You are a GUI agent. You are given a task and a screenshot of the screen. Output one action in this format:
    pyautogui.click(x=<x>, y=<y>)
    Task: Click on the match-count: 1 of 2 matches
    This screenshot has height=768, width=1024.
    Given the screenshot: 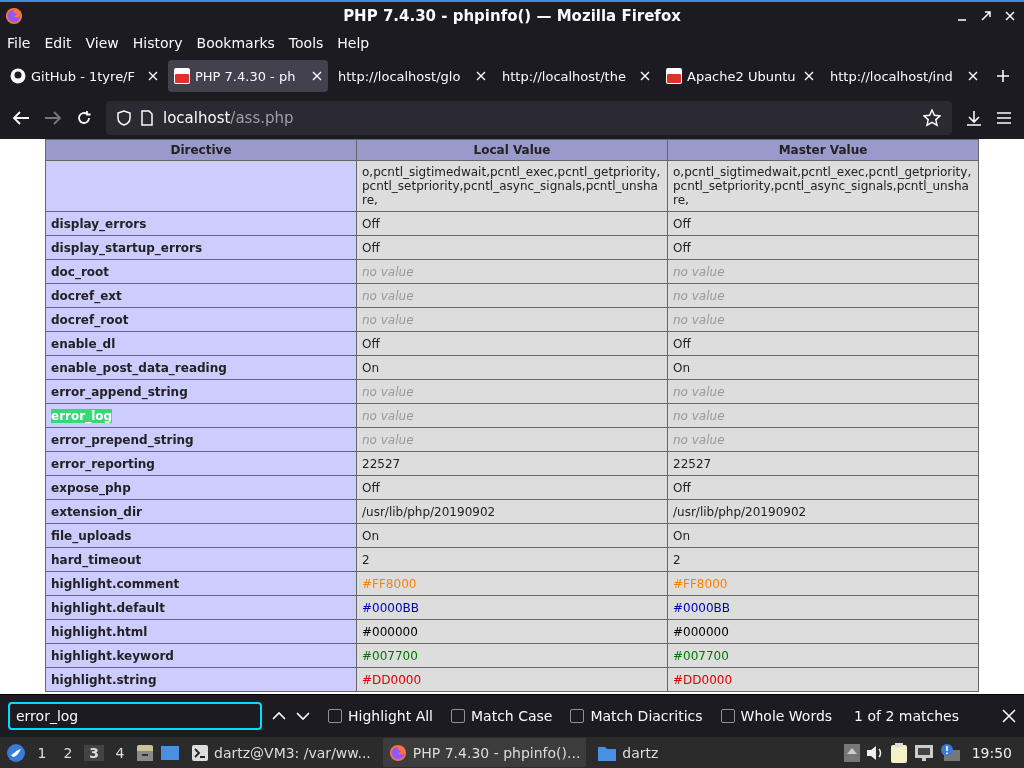 What is the action you would take?
    pyautogui.click(x=907, y=716)
    